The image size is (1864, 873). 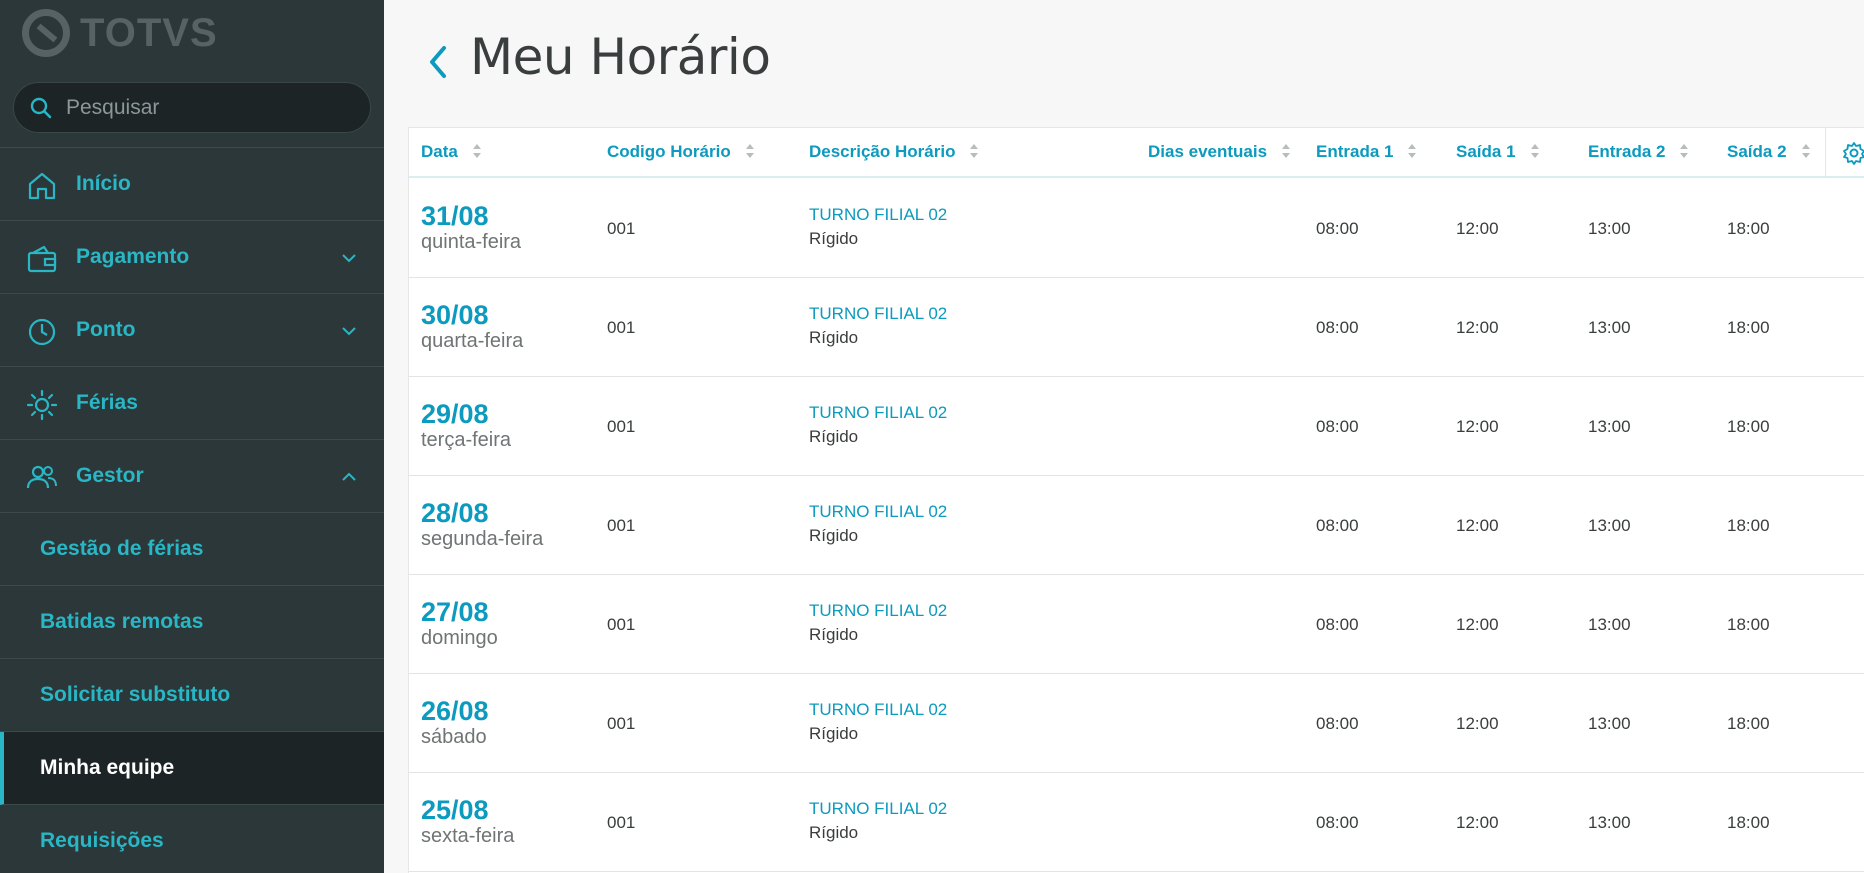 I want to click on column-header-dias-eventuais: Dias eventuais, so click(x=1219, y=152).